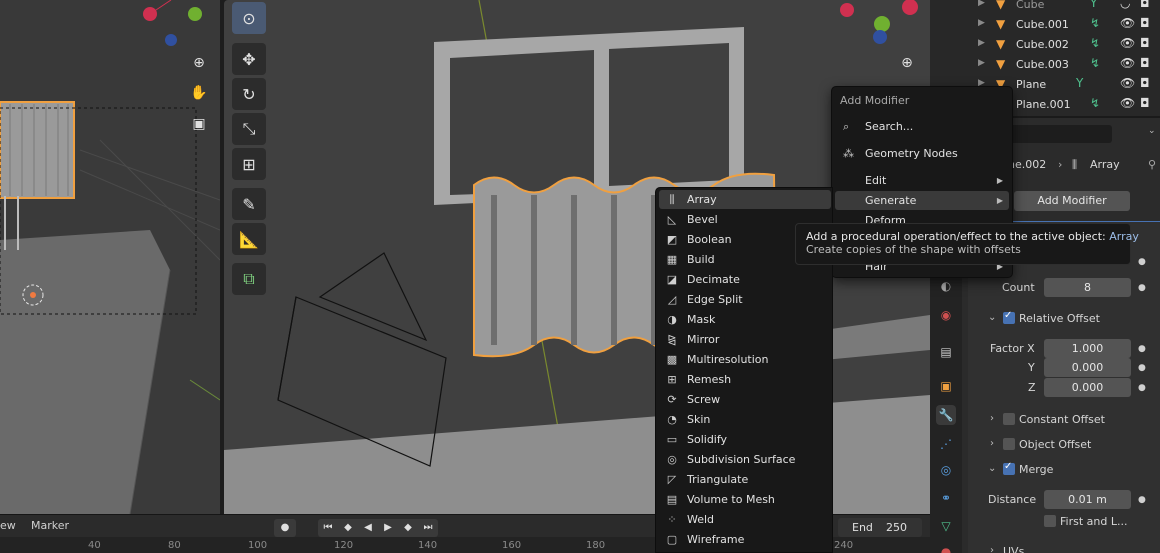 This screenshot has width=1160, height=553. Describe the element at coordinates (946, 547) in the screenshot. I see `material-tab-icon: ●` at that location.